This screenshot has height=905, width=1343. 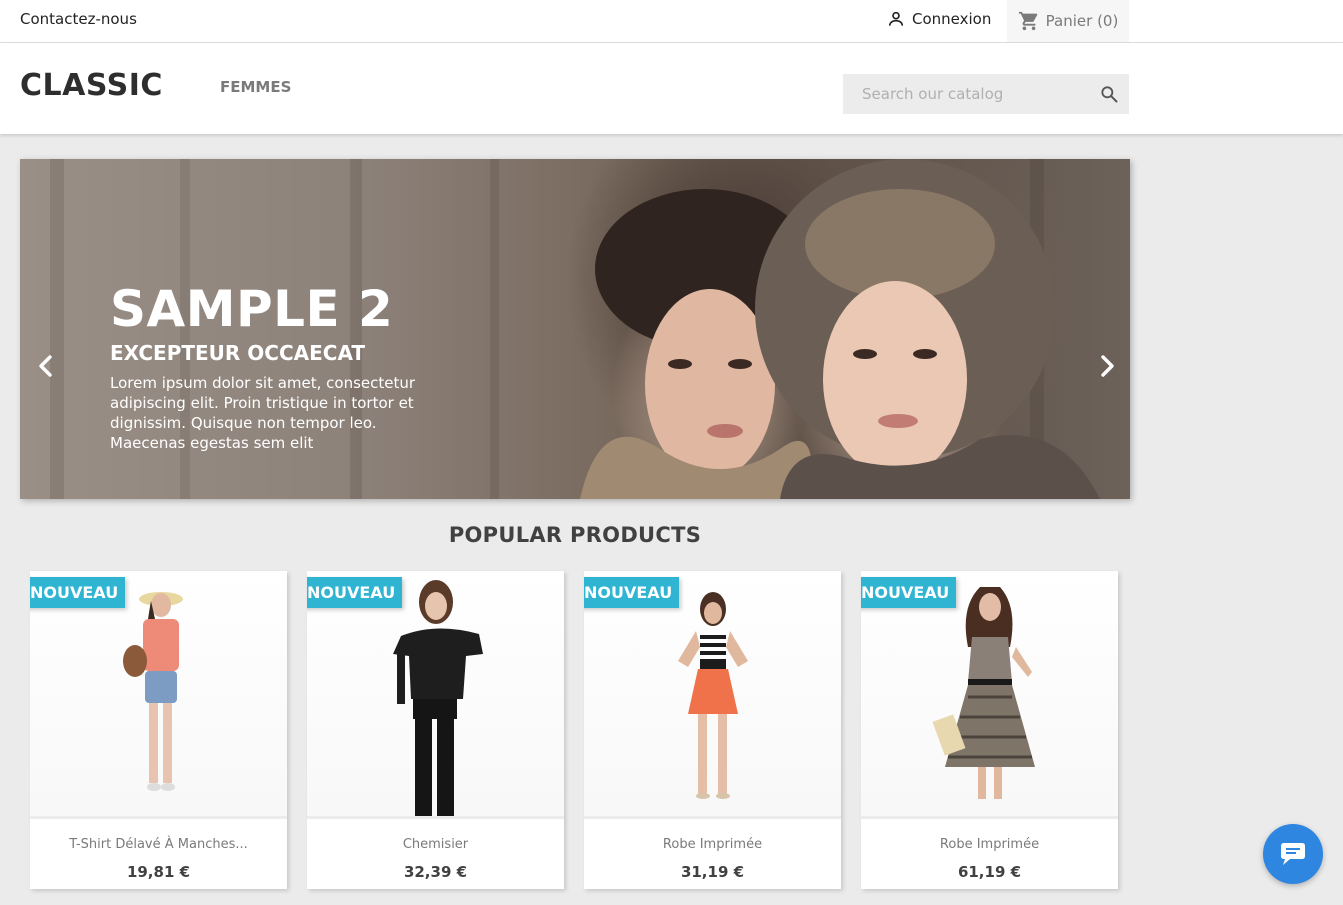 I want to click on site-logo: CLASSIC, so click(x=91, y=85).